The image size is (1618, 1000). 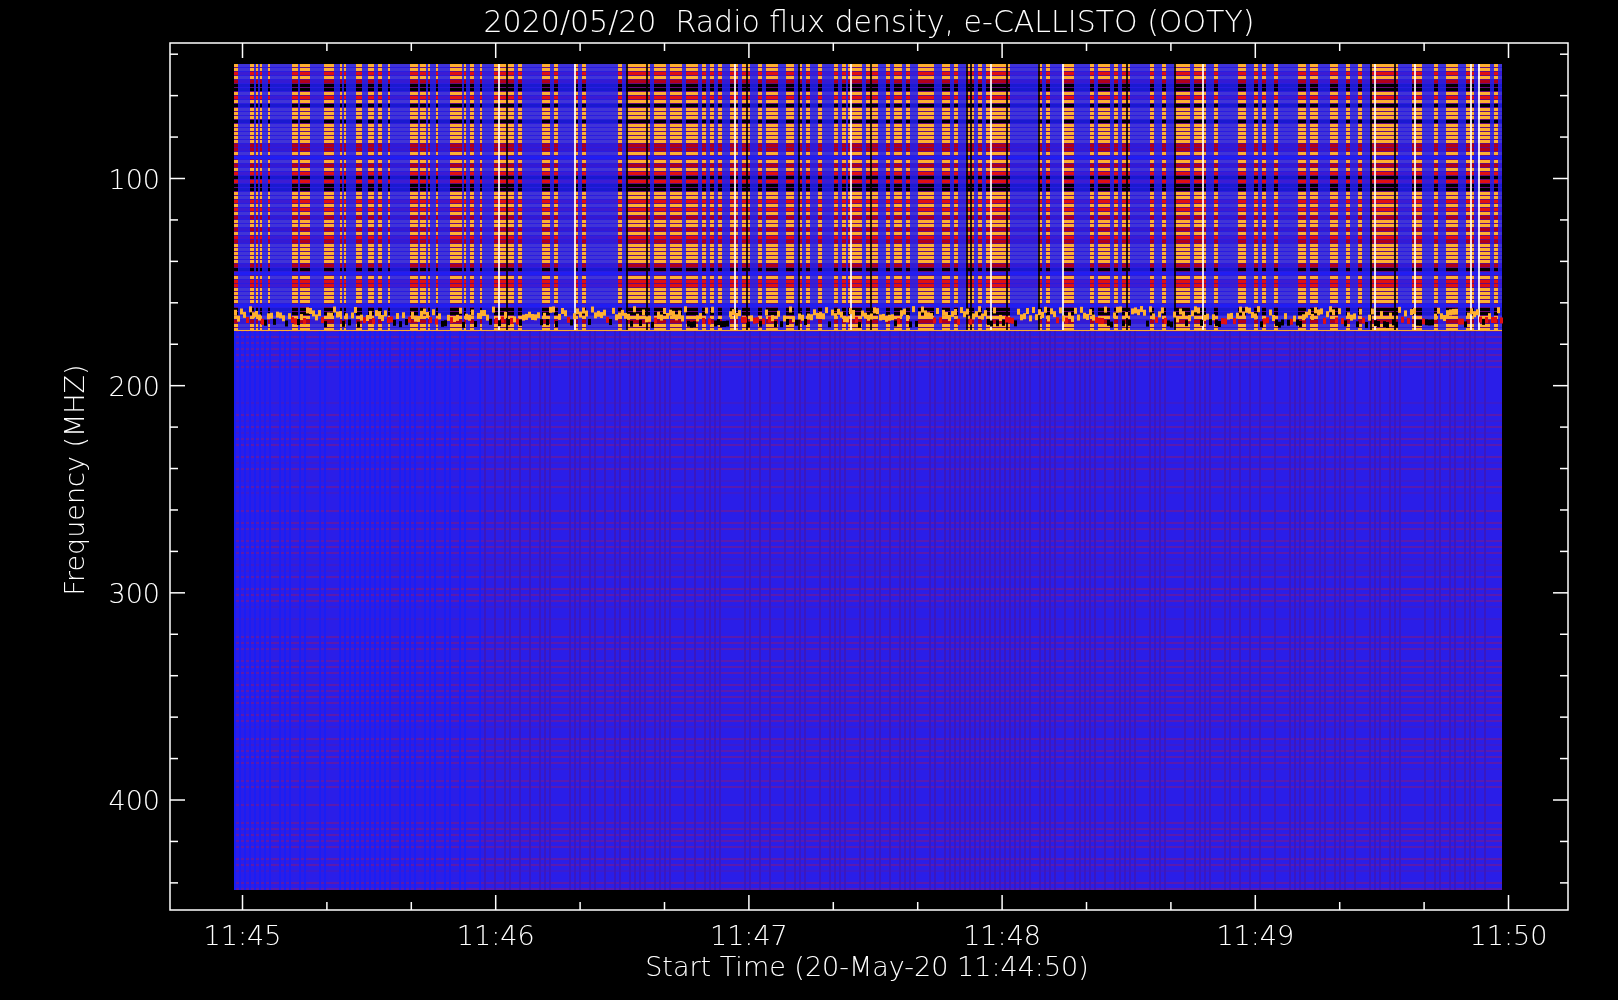 What do you see at coordinates (1508, 935) in the screenshot?
I see `x-tick-label: 11:50` at bounding box center [1508, 935].